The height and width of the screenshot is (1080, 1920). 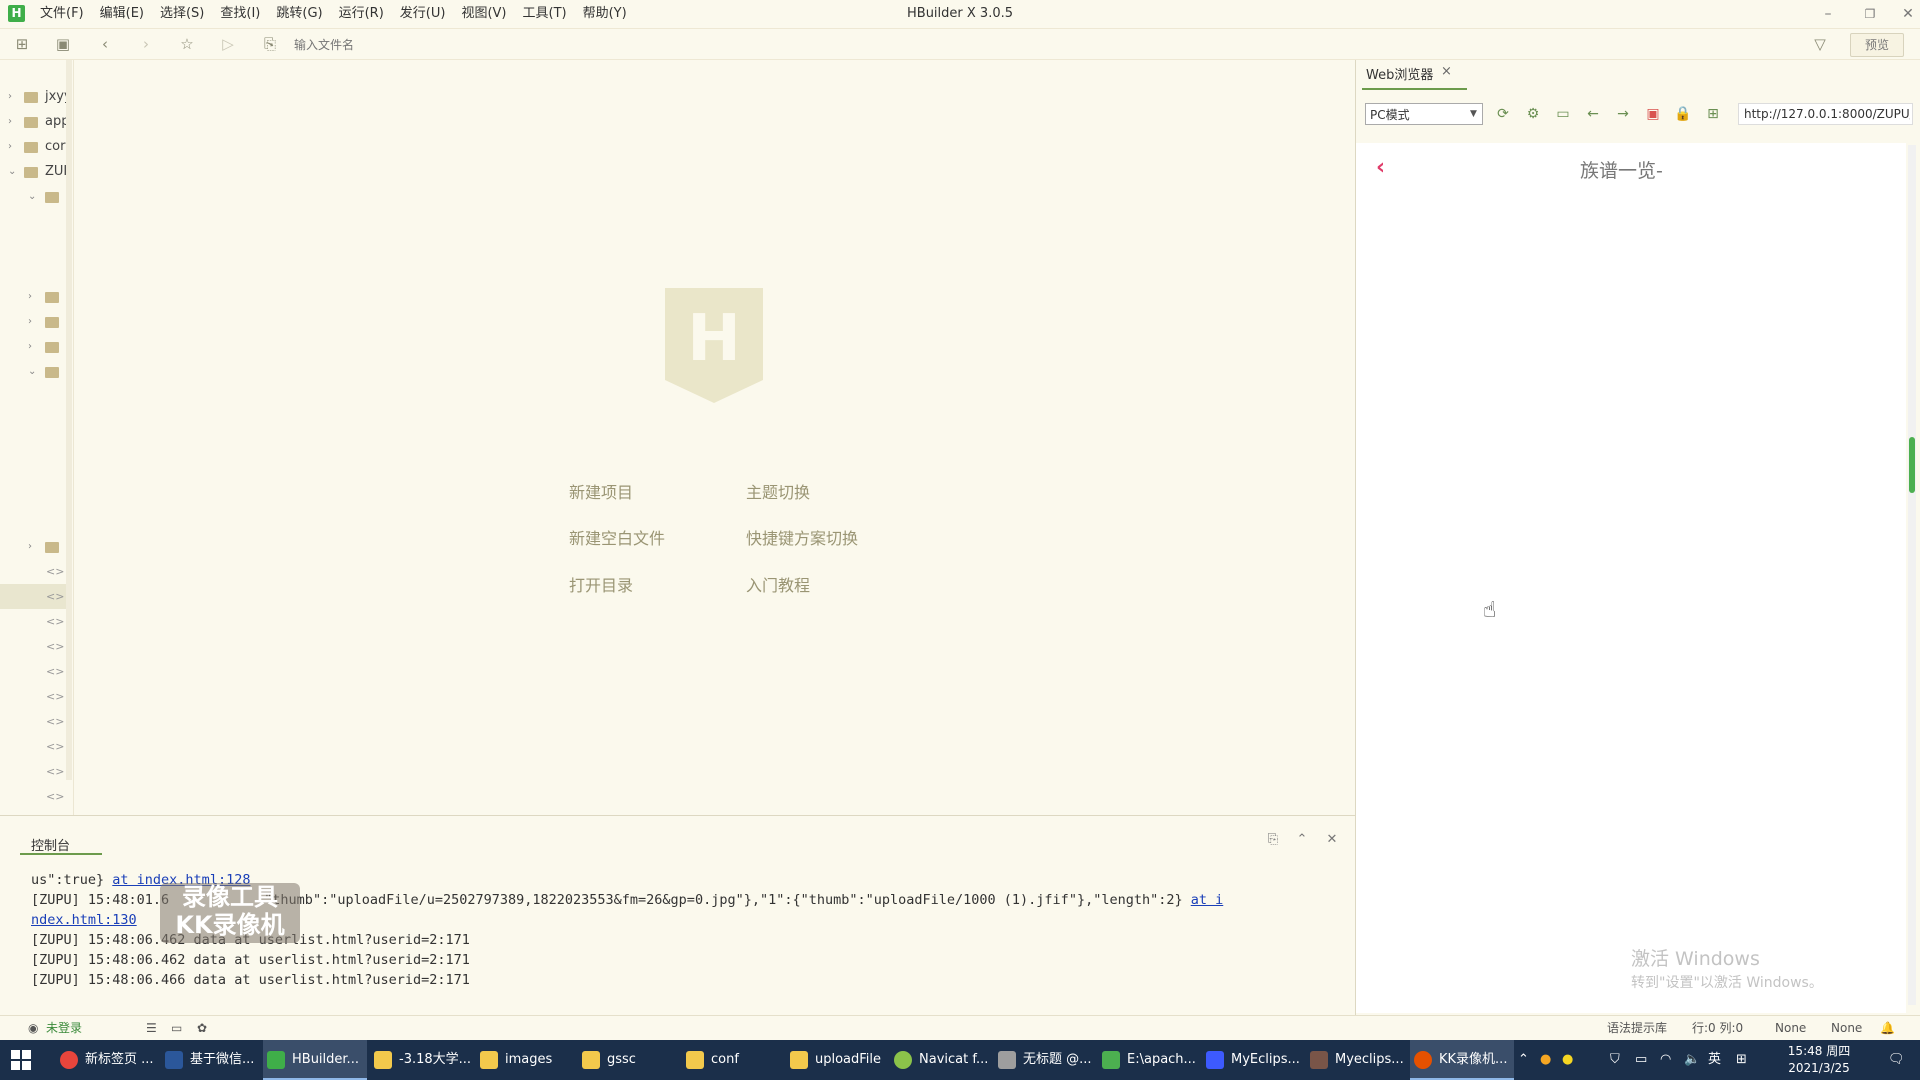 I want to click on menu-publish: 发行(U), so click(x=423, y=14).